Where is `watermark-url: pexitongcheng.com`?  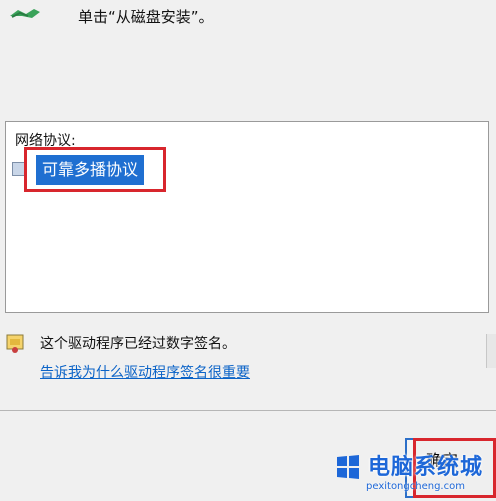 watermark-url: pexitongcheng.com is located at coordinates (415, 486).